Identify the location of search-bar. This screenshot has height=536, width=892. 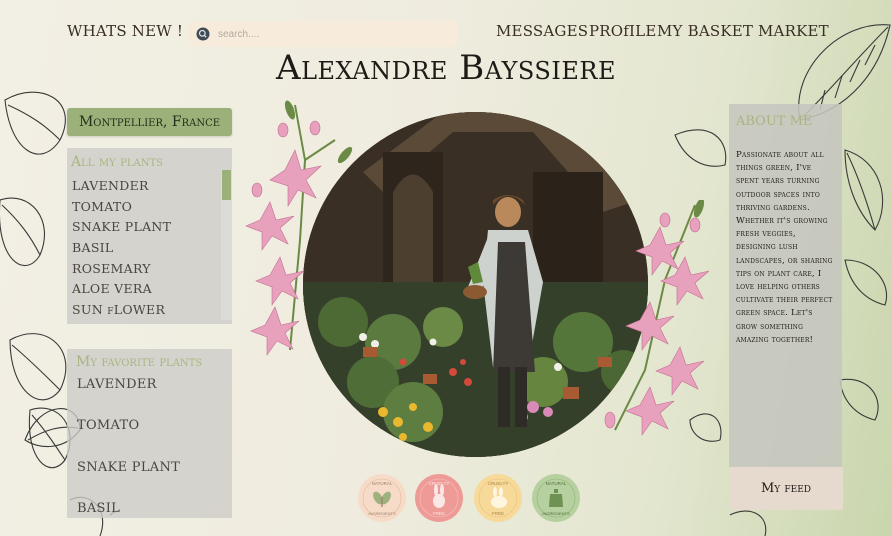
(323, 34).